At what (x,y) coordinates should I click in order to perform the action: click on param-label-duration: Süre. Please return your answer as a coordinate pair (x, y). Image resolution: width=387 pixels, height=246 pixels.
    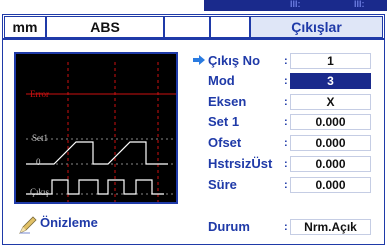
    Looking at the image, I should click on (222, 184).